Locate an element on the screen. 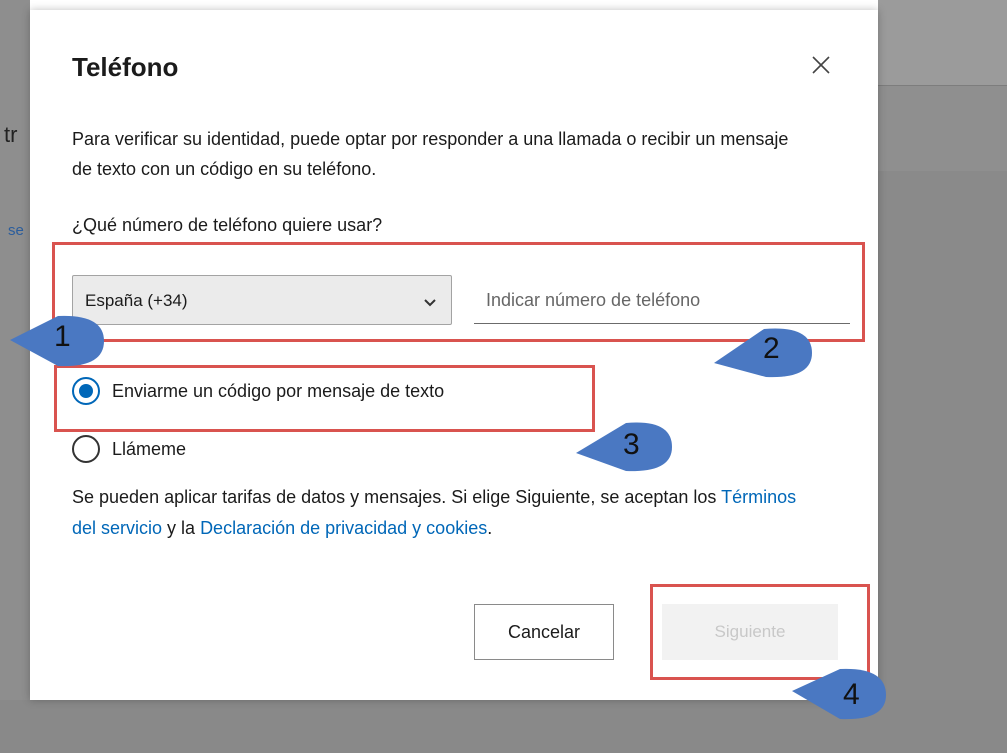  radio-option-text-message: Enviarme un código por mensaje de texto is located at coordinates (258, 391).